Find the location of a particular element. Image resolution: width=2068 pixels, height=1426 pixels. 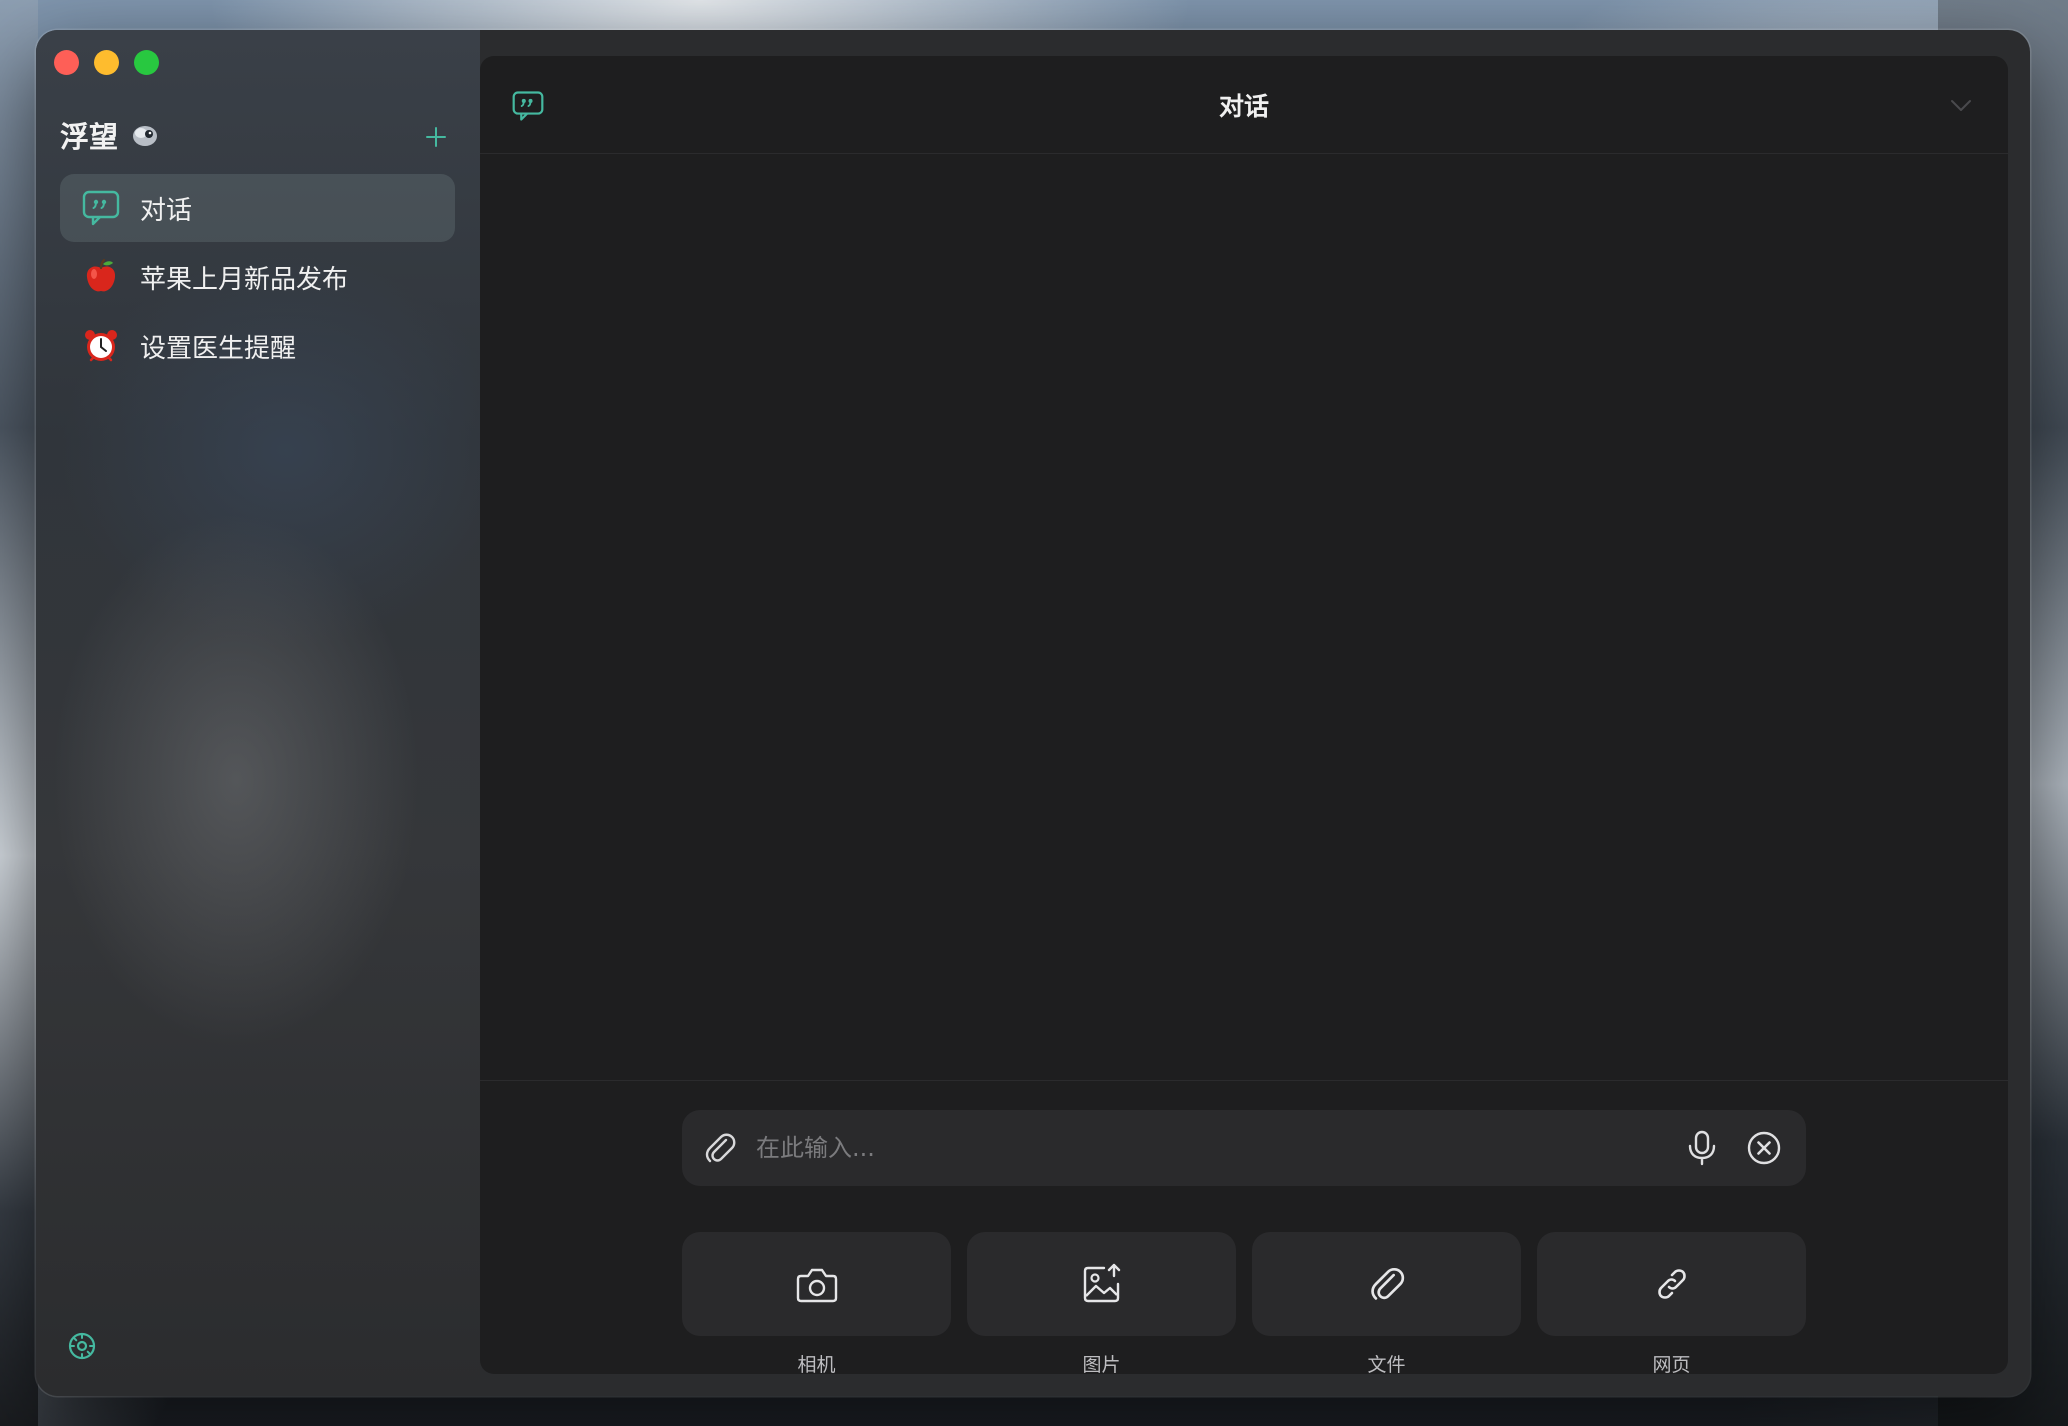

attach-button is located at coordinates (720, 1148).